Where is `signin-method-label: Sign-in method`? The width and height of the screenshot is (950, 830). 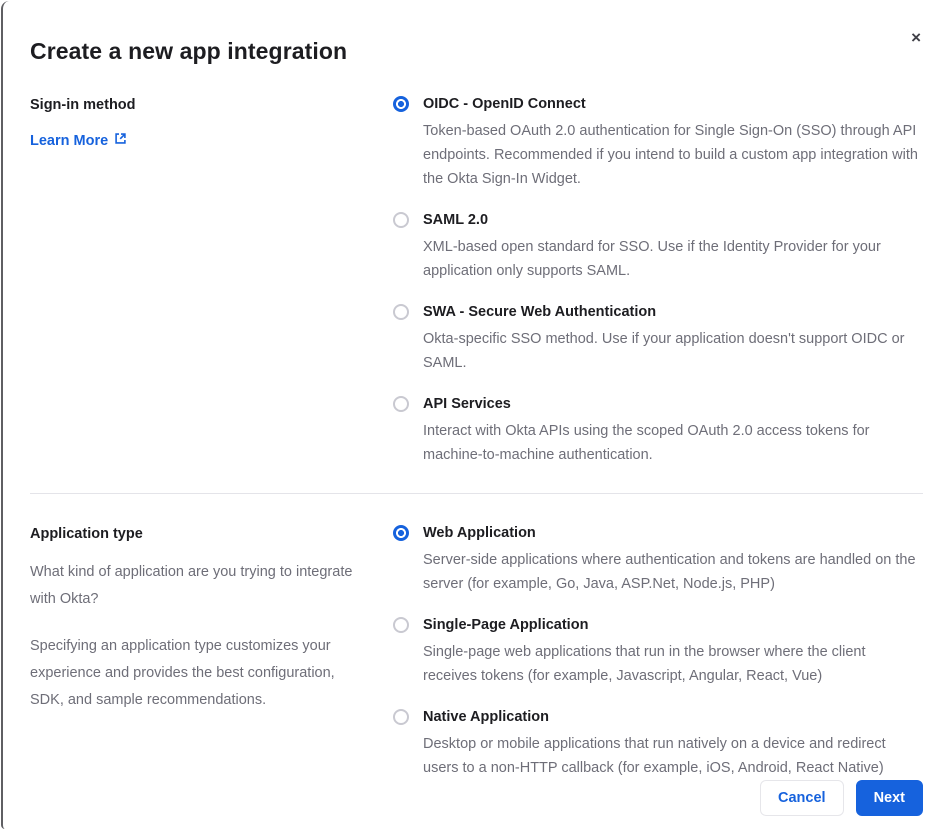
signin-method-label: Sign-in method is located at coordinates (83, 105).